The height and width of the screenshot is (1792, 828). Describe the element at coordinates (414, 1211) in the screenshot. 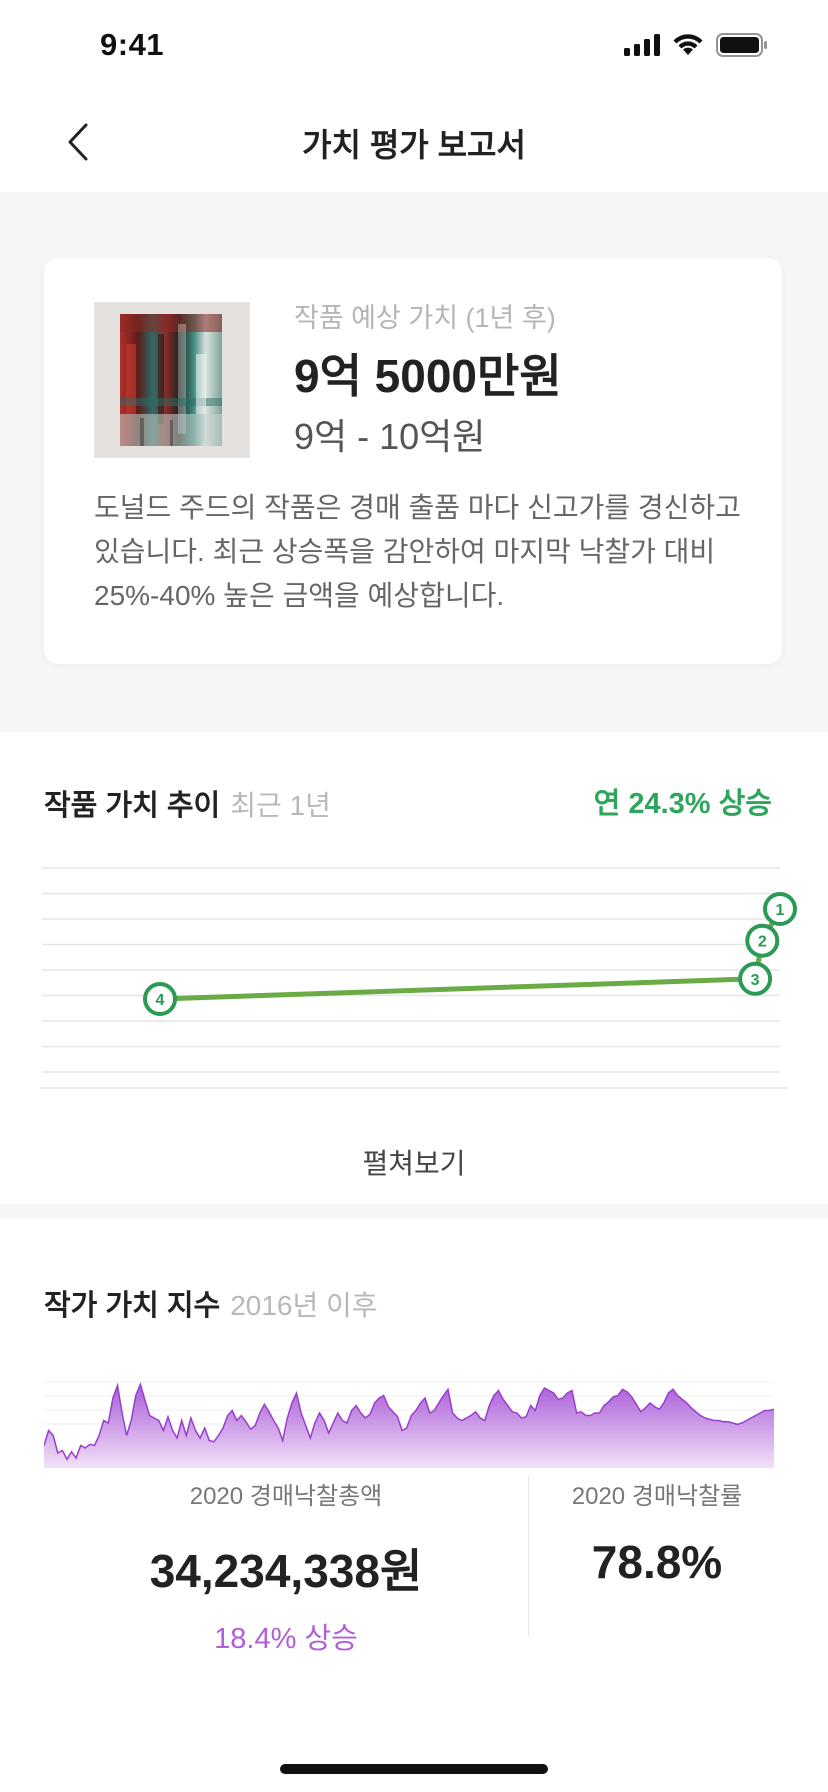

I see `section-divider` at that location.